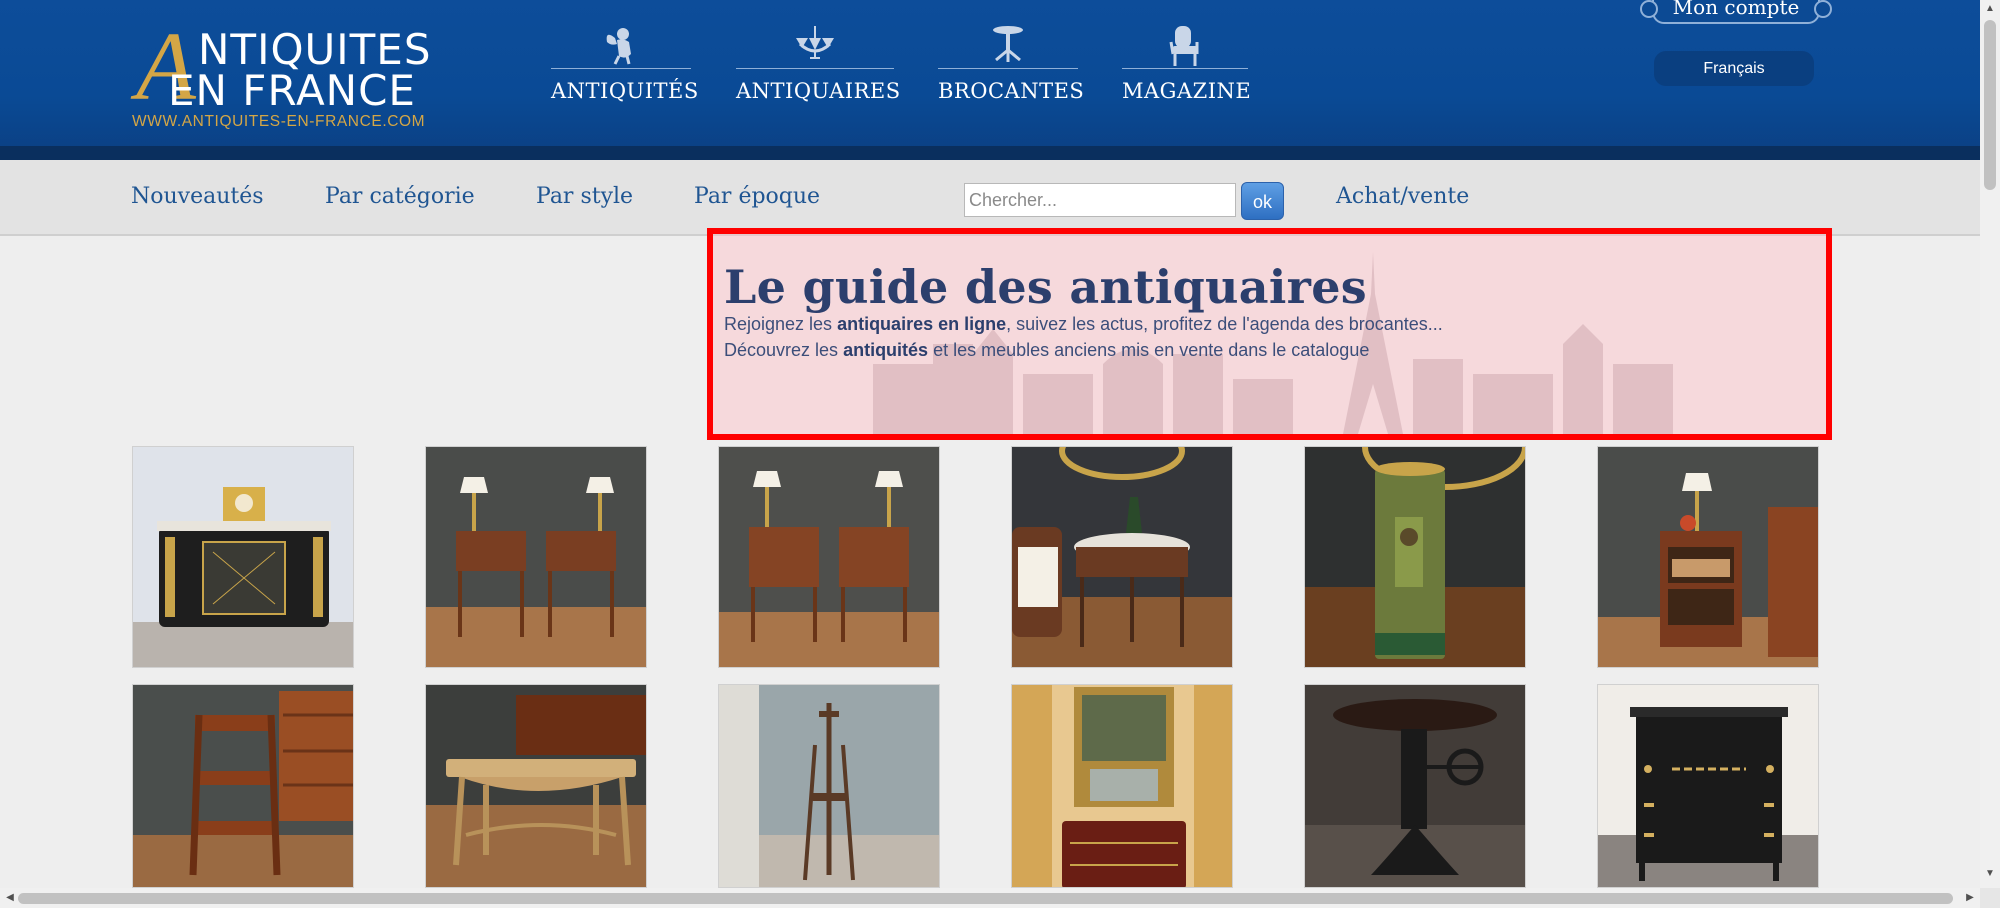 The width and height of the screenshot is (2000, 908). I want to click on topnav-label: MAGAZINE, so click(1187, 91).